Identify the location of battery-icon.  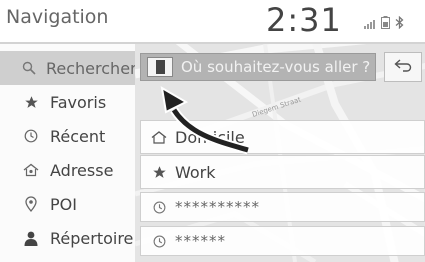
(385, 23).